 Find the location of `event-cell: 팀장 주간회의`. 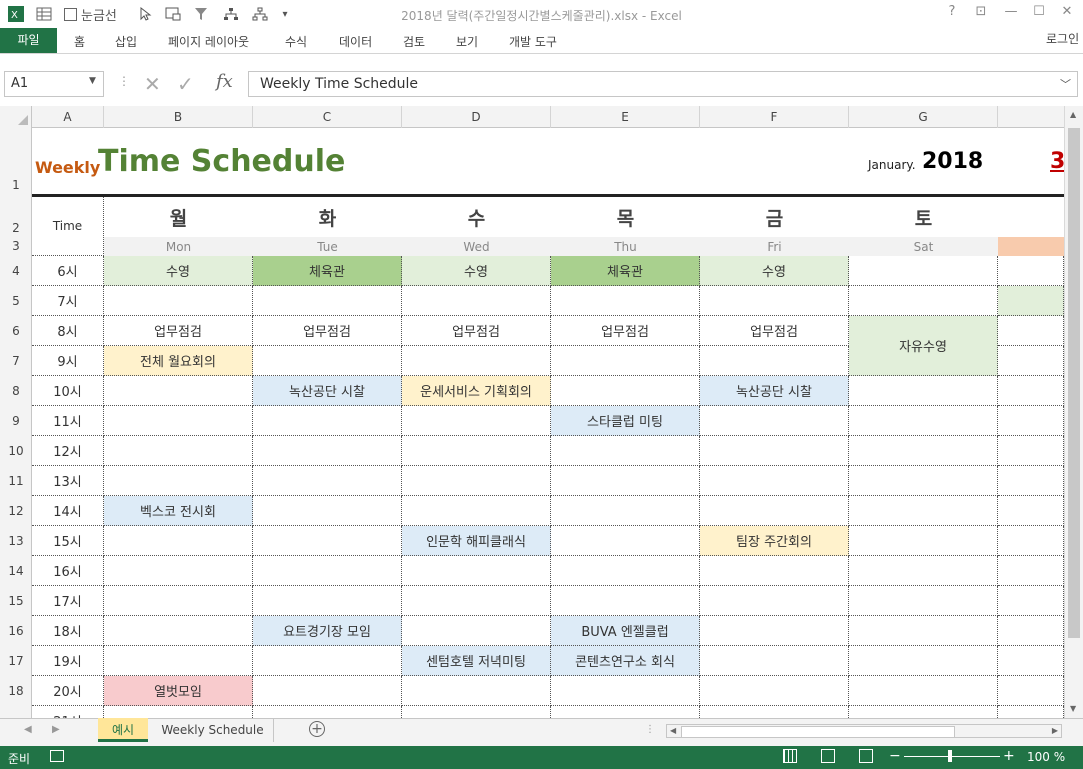

event-cell: 팀장 주간회의 is located at coordinates (774, 541).